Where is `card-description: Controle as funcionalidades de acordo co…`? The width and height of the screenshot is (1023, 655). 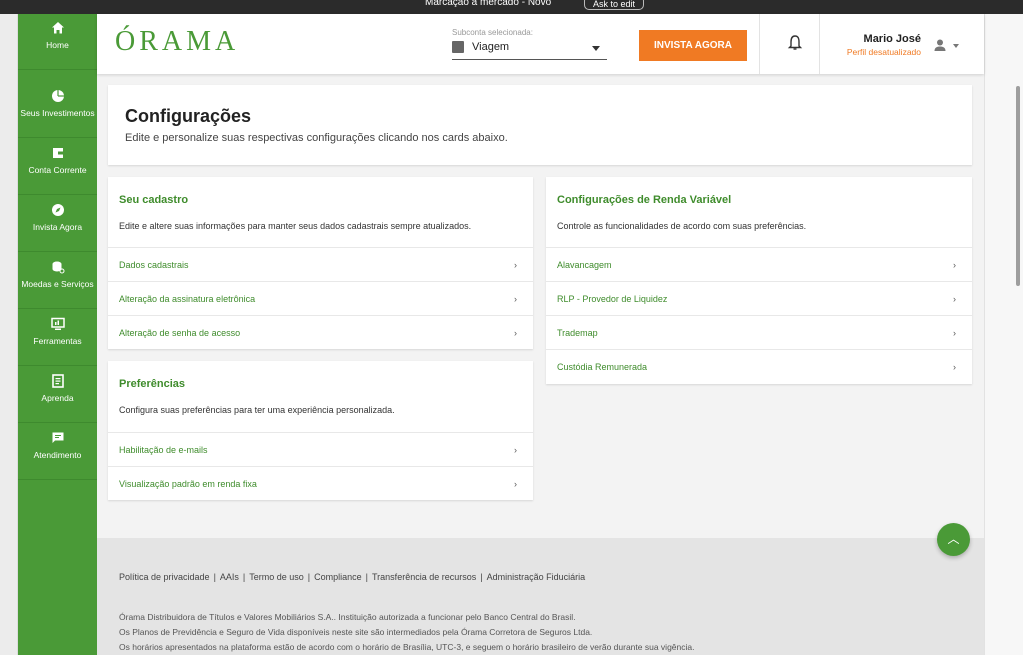
card-description: Controle as funcionalidades de acordo co… is located at coordinates (682, 226).